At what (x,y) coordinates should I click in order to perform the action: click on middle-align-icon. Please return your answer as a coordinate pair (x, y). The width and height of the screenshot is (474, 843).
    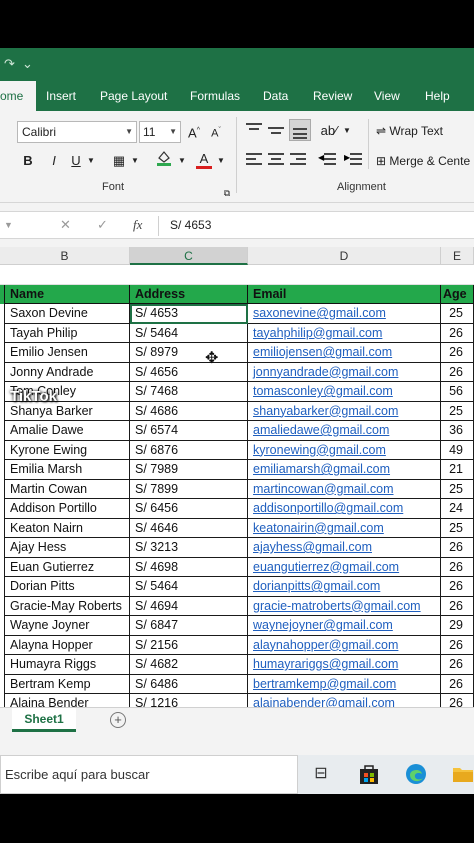
    Looking at the image, I should click on (276, 130).